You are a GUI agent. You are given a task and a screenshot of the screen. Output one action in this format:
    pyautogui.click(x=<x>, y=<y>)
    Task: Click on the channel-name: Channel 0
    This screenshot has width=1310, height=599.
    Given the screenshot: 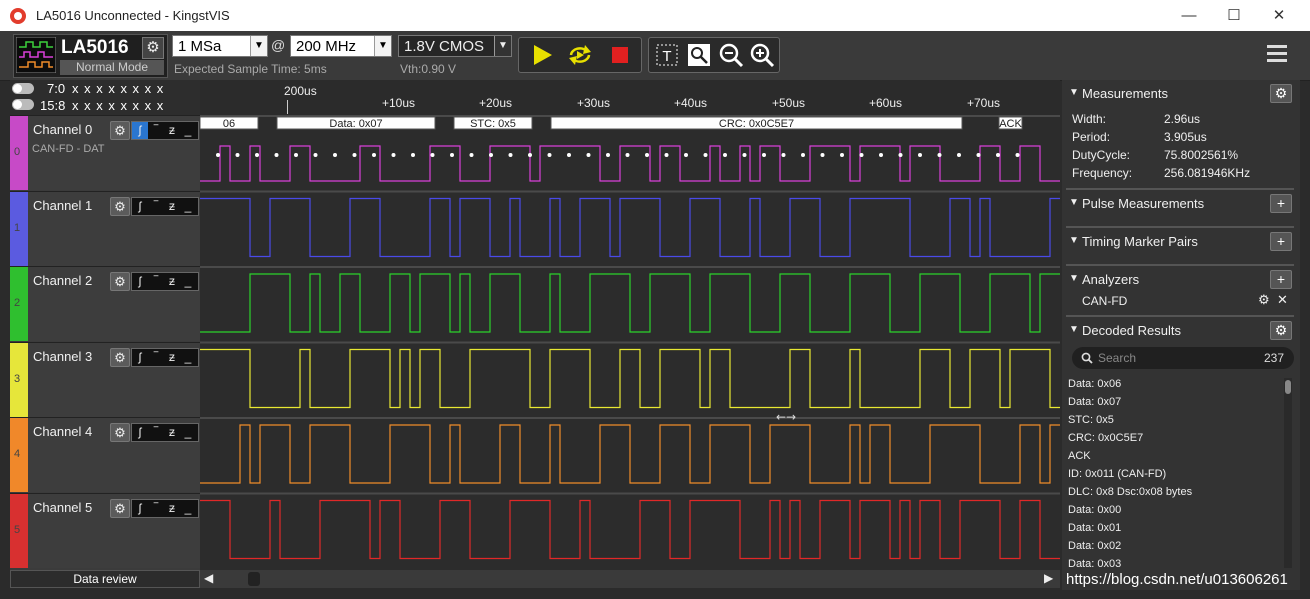 What is the action you would take?
    pyautogui.click(x=62, y=129)
    